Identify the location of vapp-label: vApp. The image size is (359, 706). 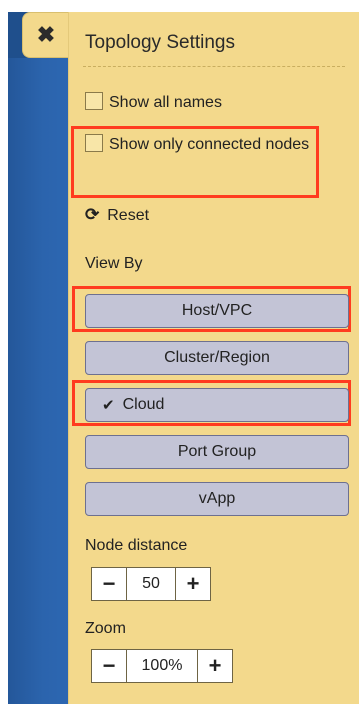
(217, 498).